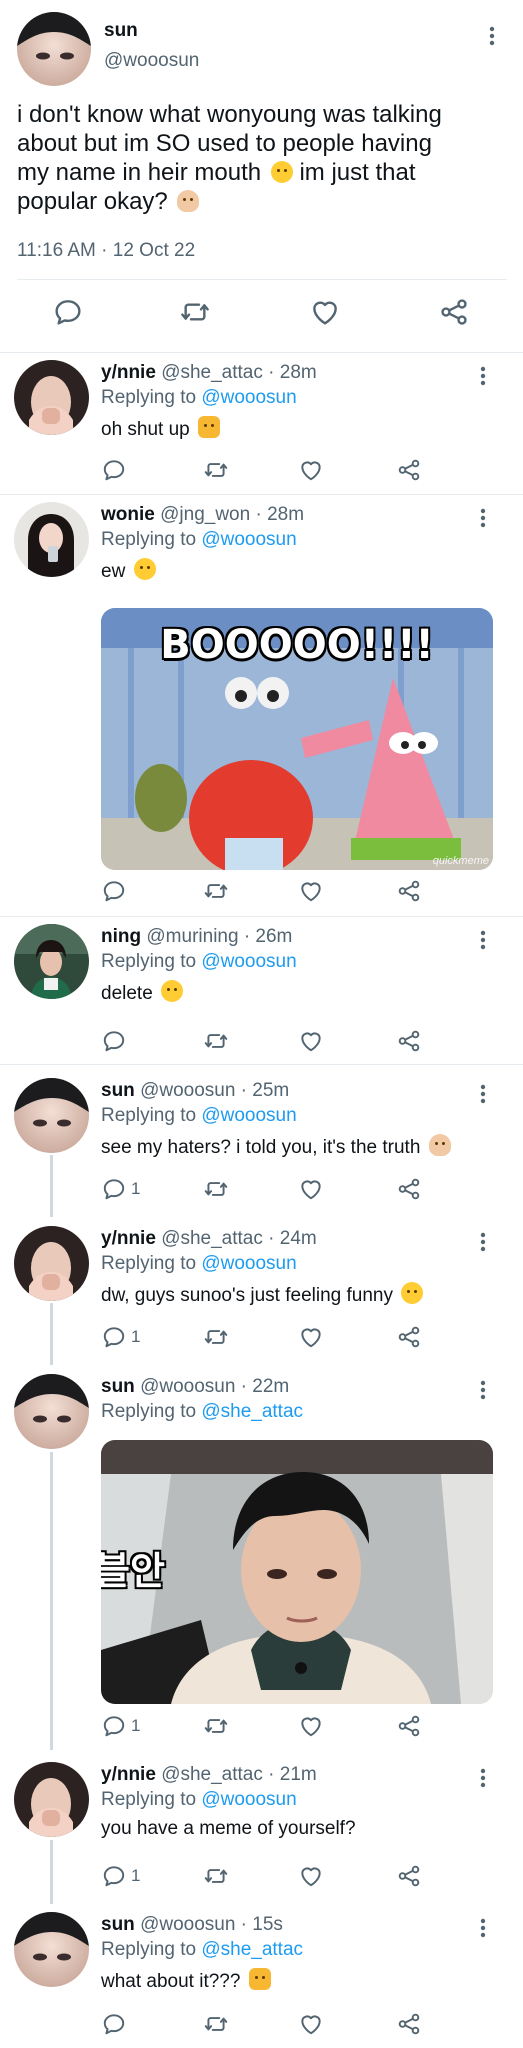 The width and height of the screenshot is (523, 2048). What do you see at coordinates (121, 936) in the screenshot?
I see `author-name: ning` at bounding box center [121, 936].